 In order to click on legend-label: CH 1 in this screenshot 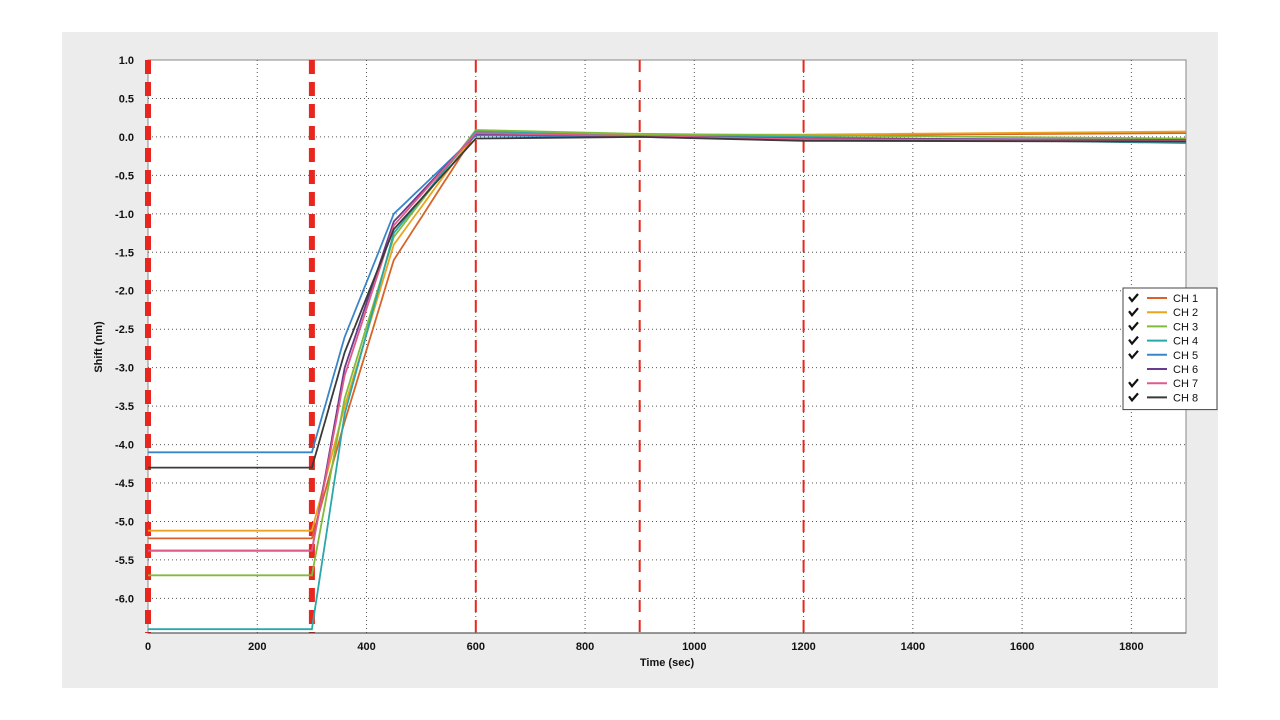, I will do `click(1185, 299)`.